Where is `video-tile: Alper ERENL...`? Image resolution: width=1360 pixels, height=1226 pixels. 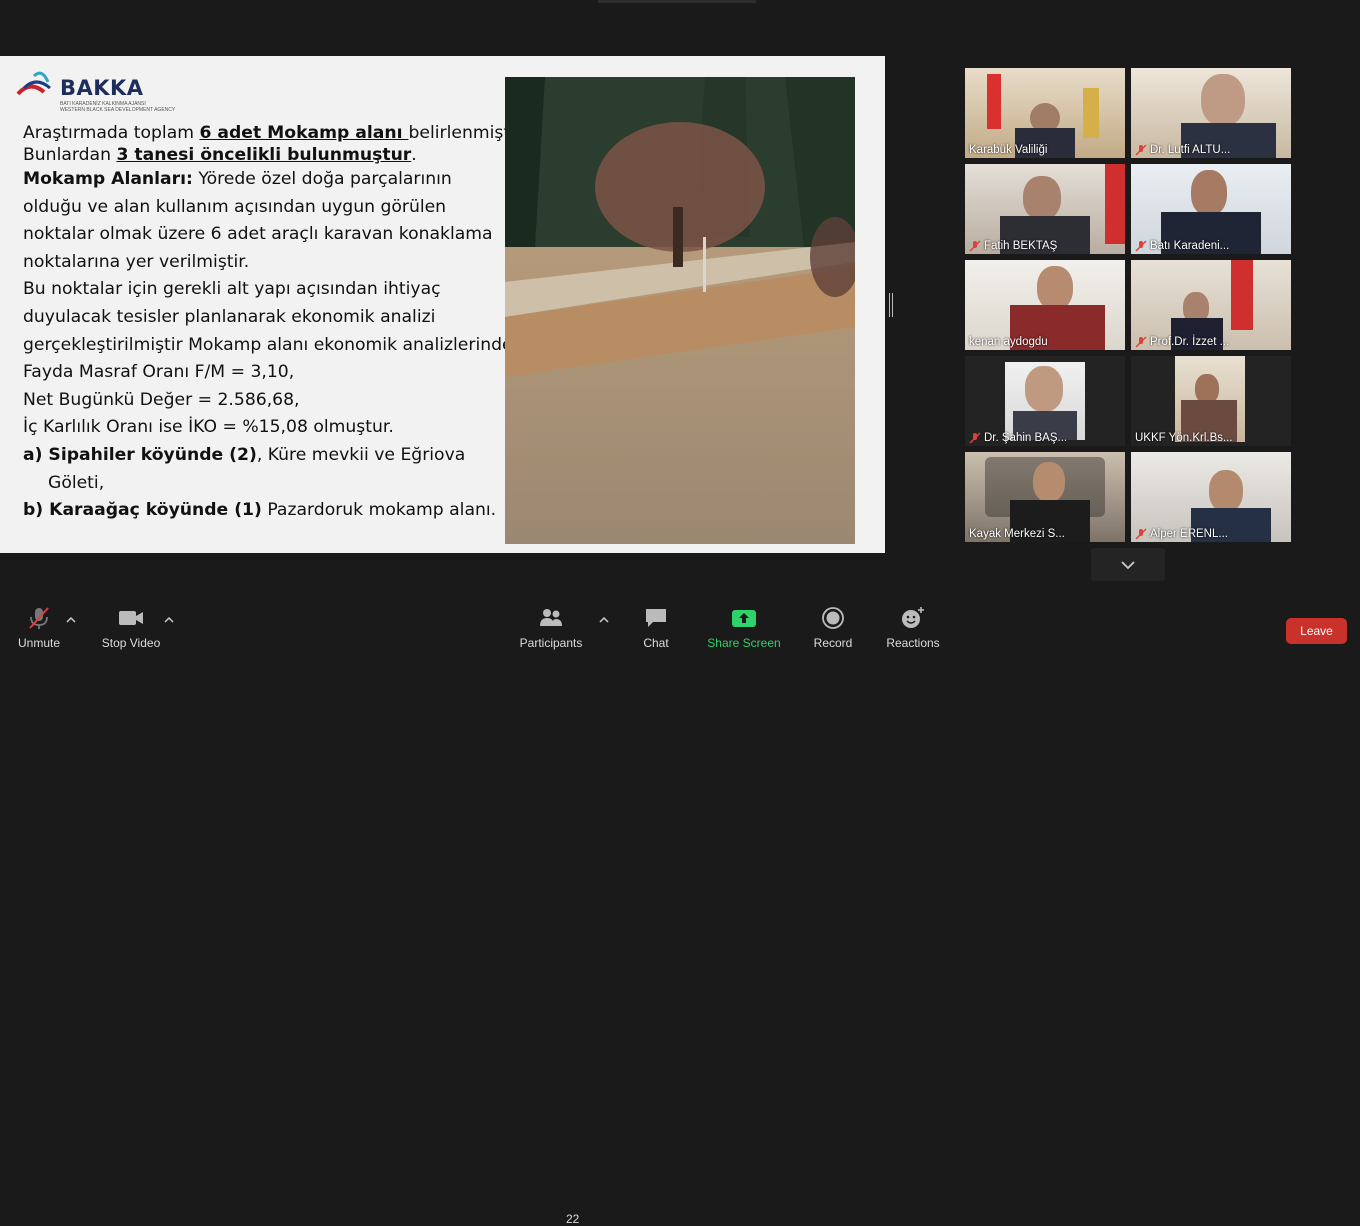 video-tile: Alper ERENL... is located at coordinates (1211, 497).